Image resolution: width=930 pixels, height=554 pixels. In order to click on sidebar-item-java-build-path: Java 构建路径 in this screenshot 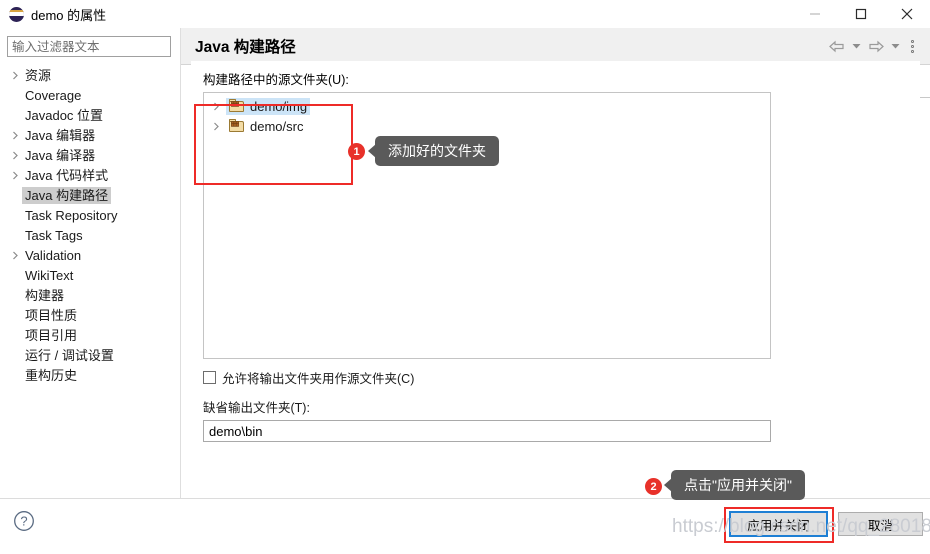, I will do `click(90, 195)`.